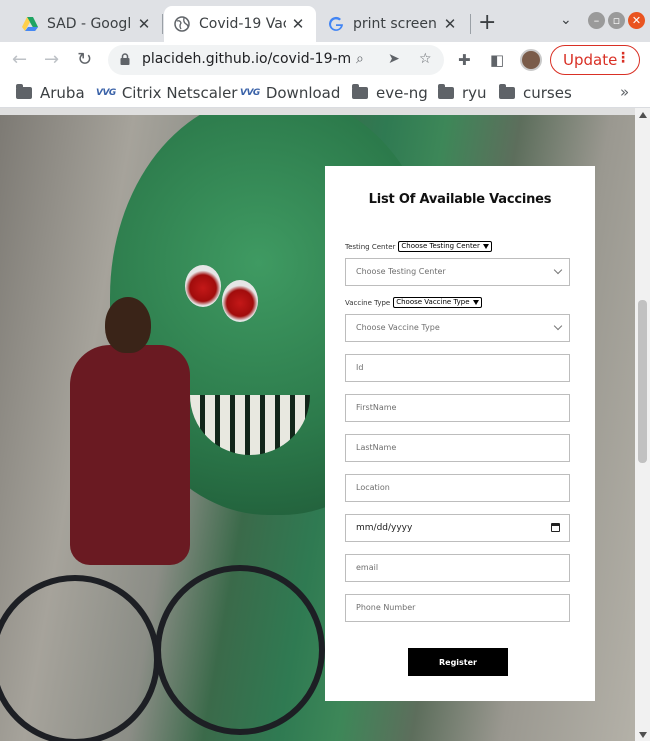  I want to click on profile-avatar, so click(531, 60).